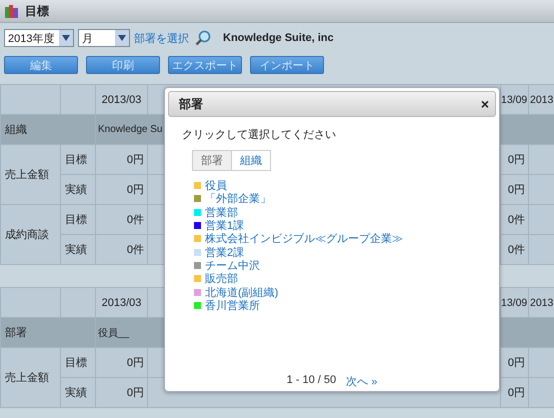 This screenshot has height=418, width=554. Describe the element at coordinates (39, 38) in the screenshot. I see `year-select: 2013年度` at that location.